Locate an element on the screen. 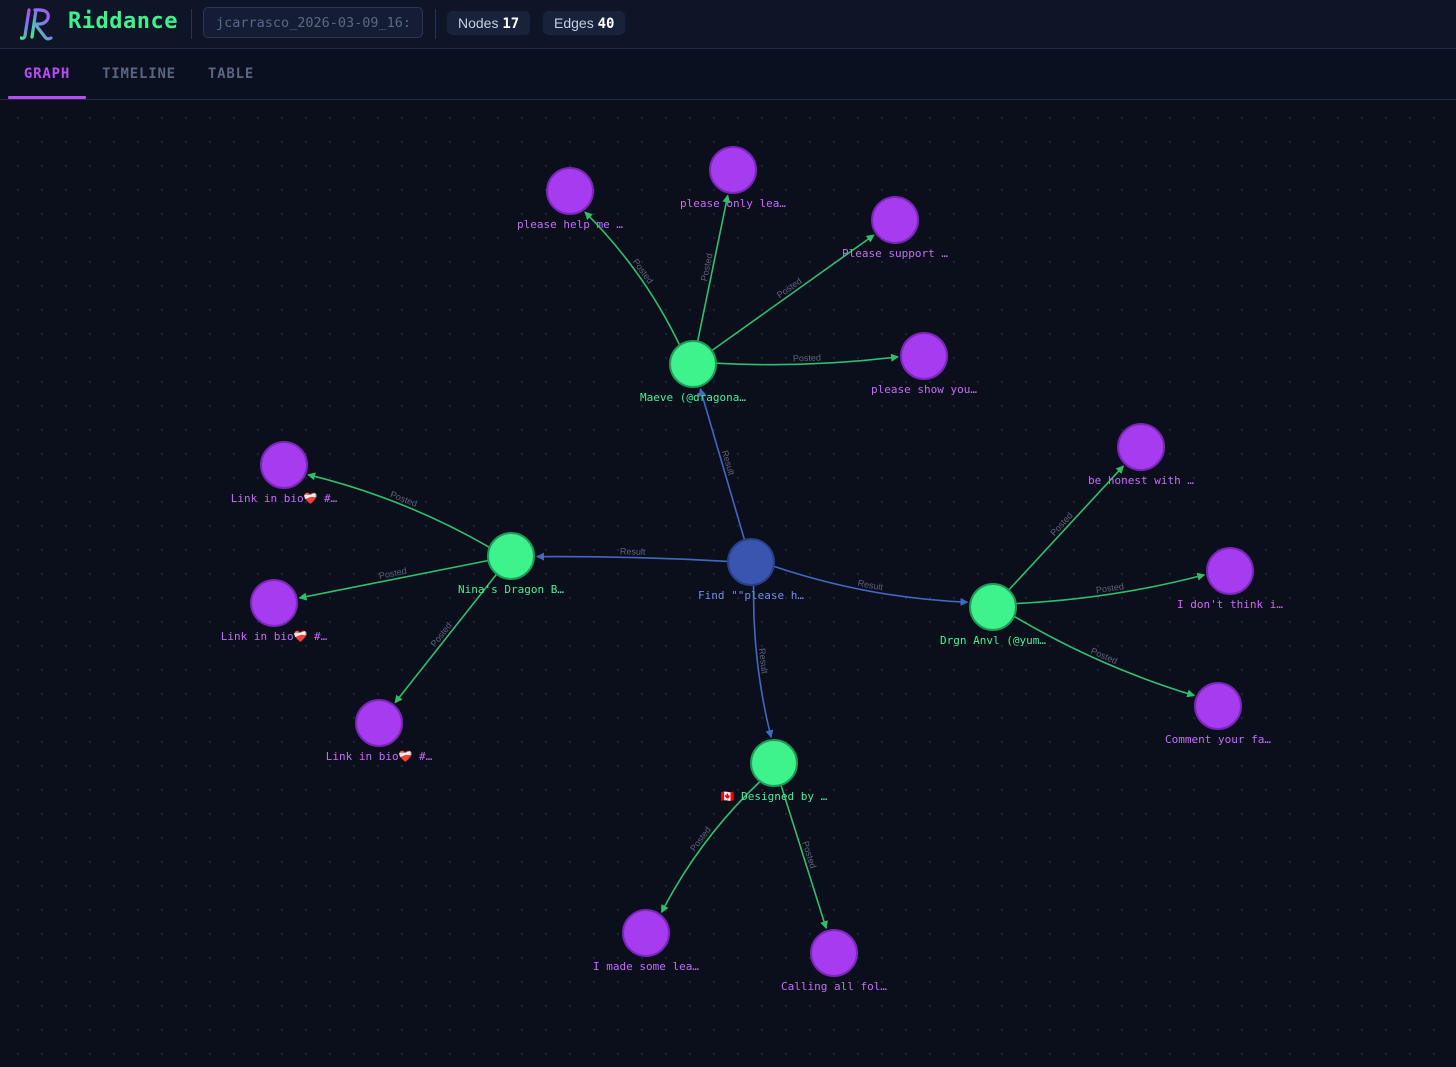  graph-edge-a2-p5 is located at coordinates (399, 510).